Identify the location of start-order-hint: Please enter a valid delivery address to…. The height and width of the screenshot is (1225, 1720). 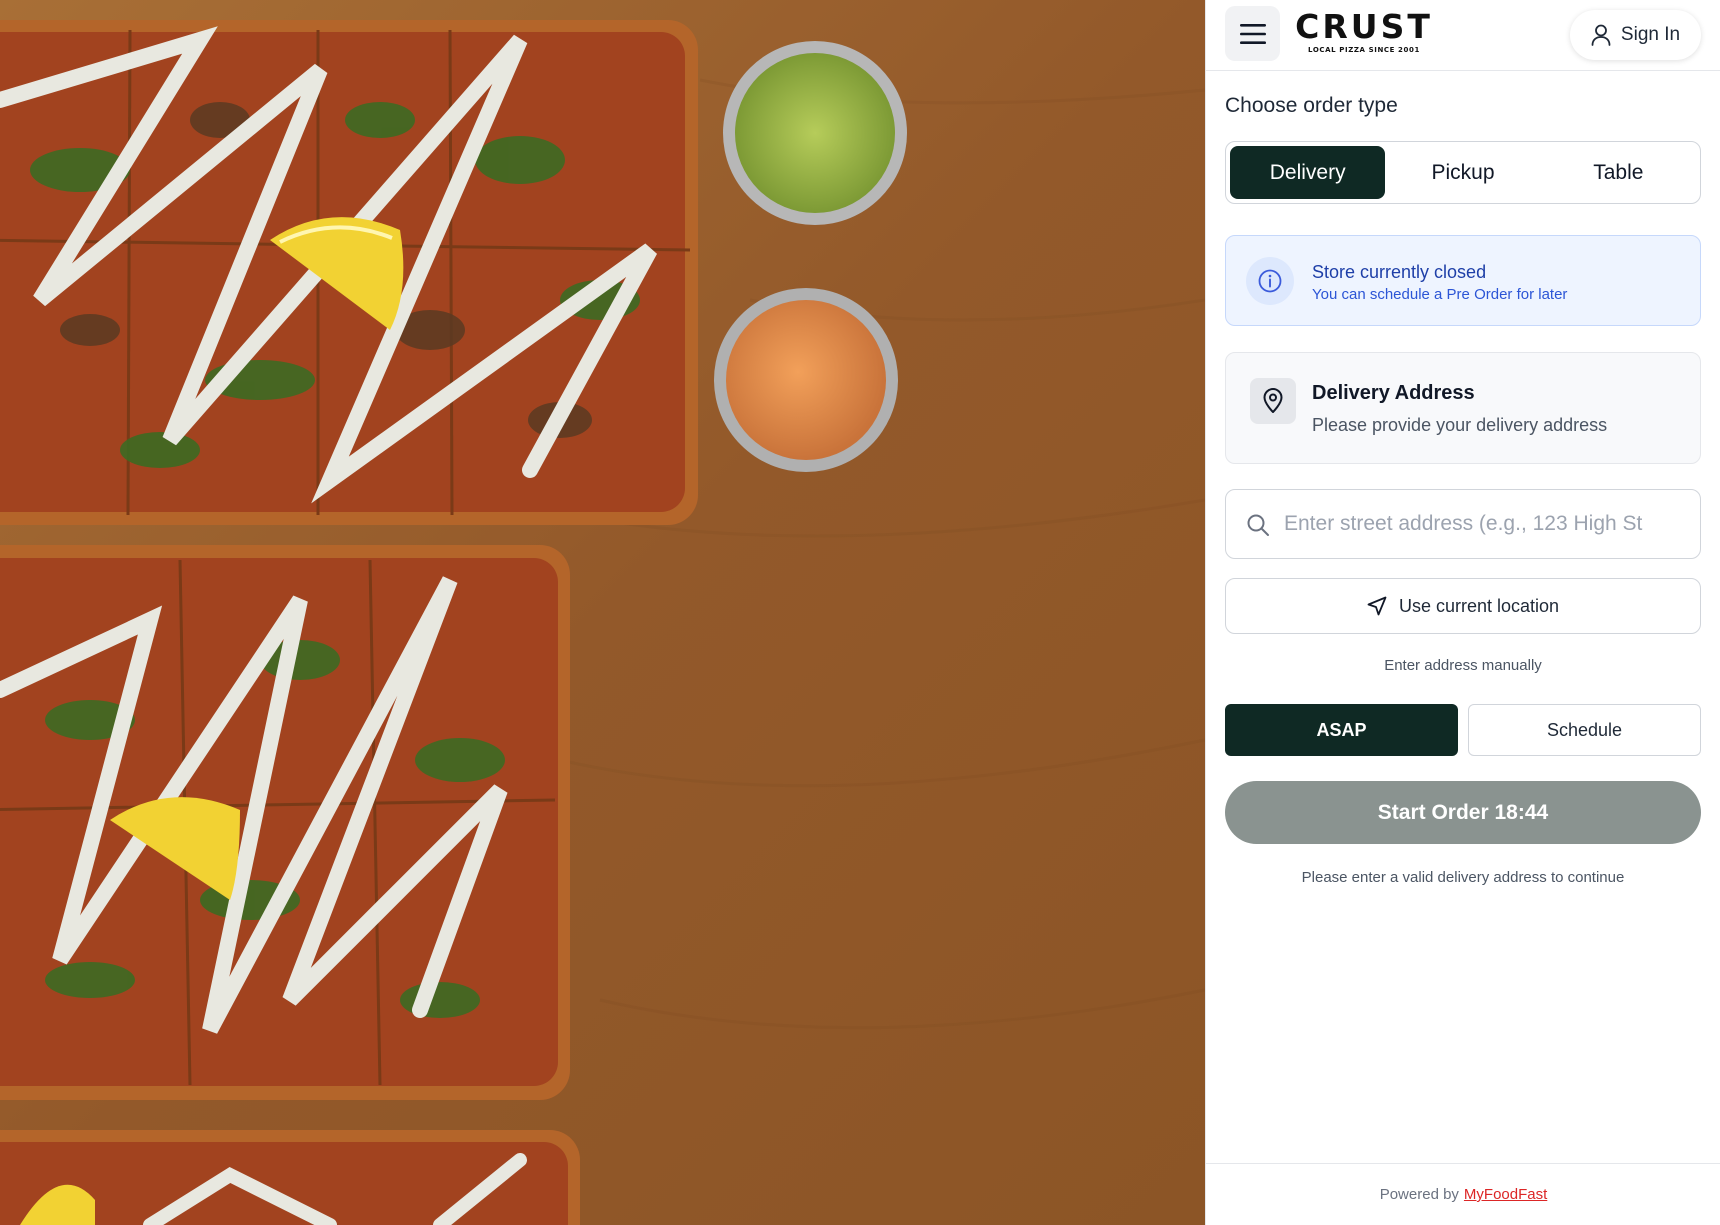
(1463, 877).